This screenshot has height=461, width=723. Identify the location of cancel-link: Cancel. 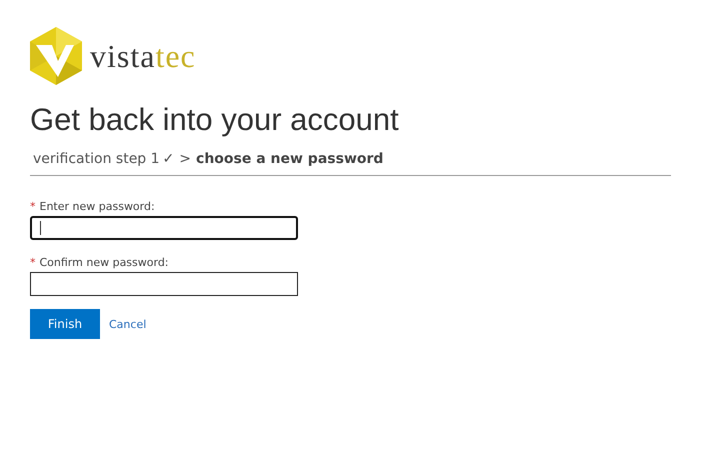
(127, 324).